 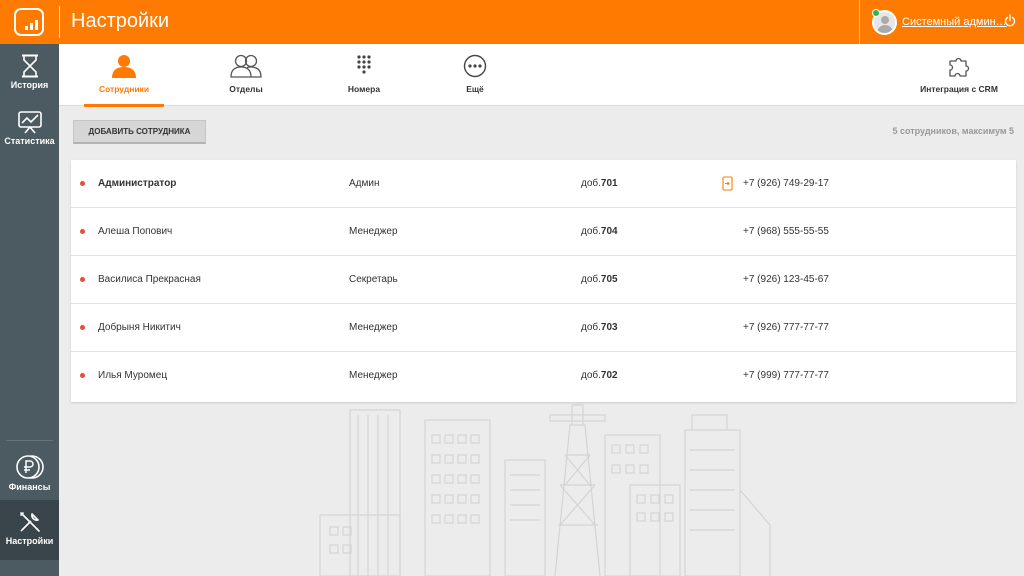 I want to click on employee-extension: доб.704, so click(x=599, y=231).